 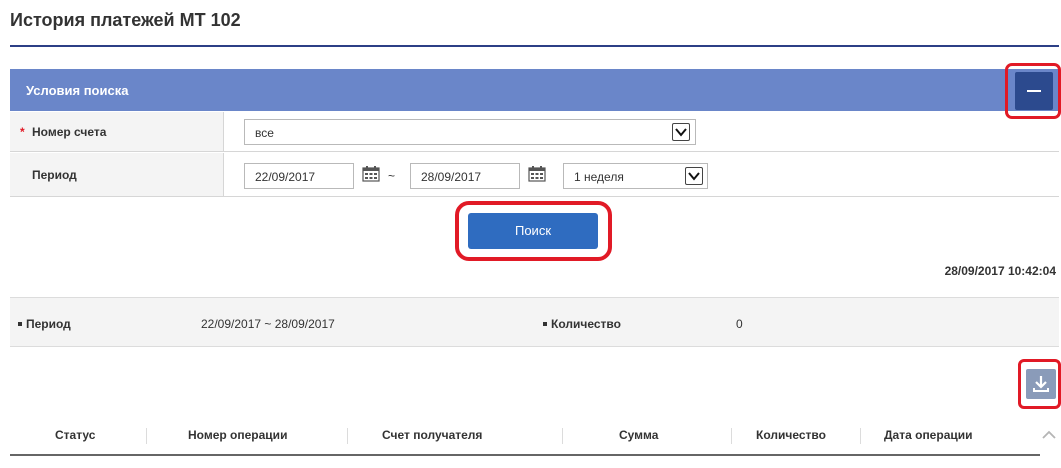 I want to click on summary-count-value: 0, so click(x=739, y=324).